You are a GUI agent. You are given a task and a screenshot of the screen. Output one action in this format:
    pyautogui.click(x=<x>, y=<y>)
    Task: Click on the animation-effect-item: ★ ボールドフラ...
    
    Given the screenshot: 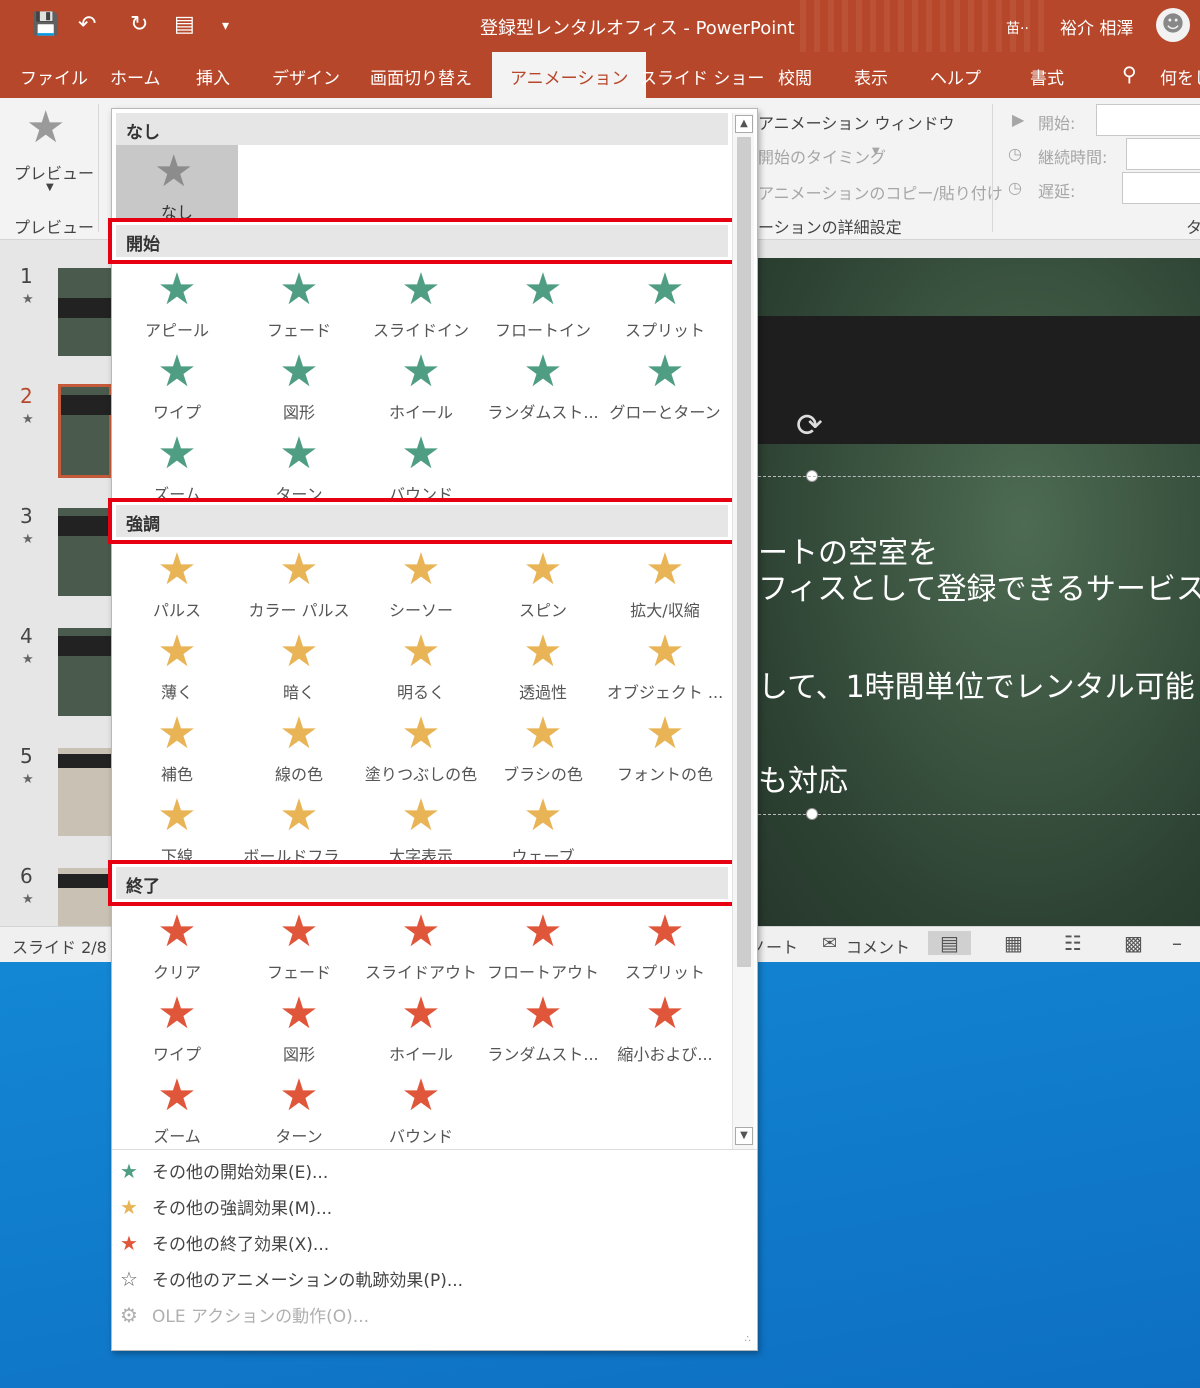 What is the action you would take?
    pyautogui.click(x=299, y=832)
    